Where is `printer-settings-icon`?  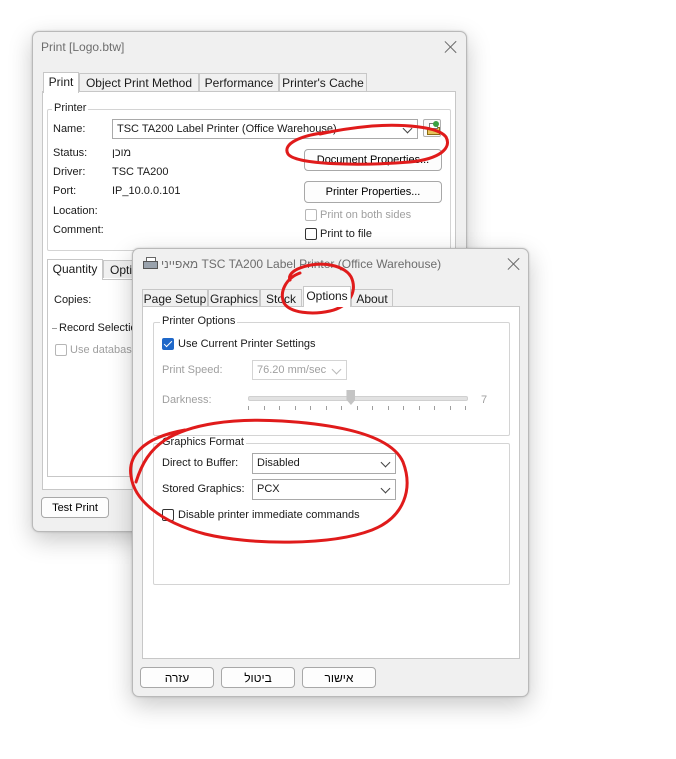
printer-settings-icon is located at coordinates (432, 128).